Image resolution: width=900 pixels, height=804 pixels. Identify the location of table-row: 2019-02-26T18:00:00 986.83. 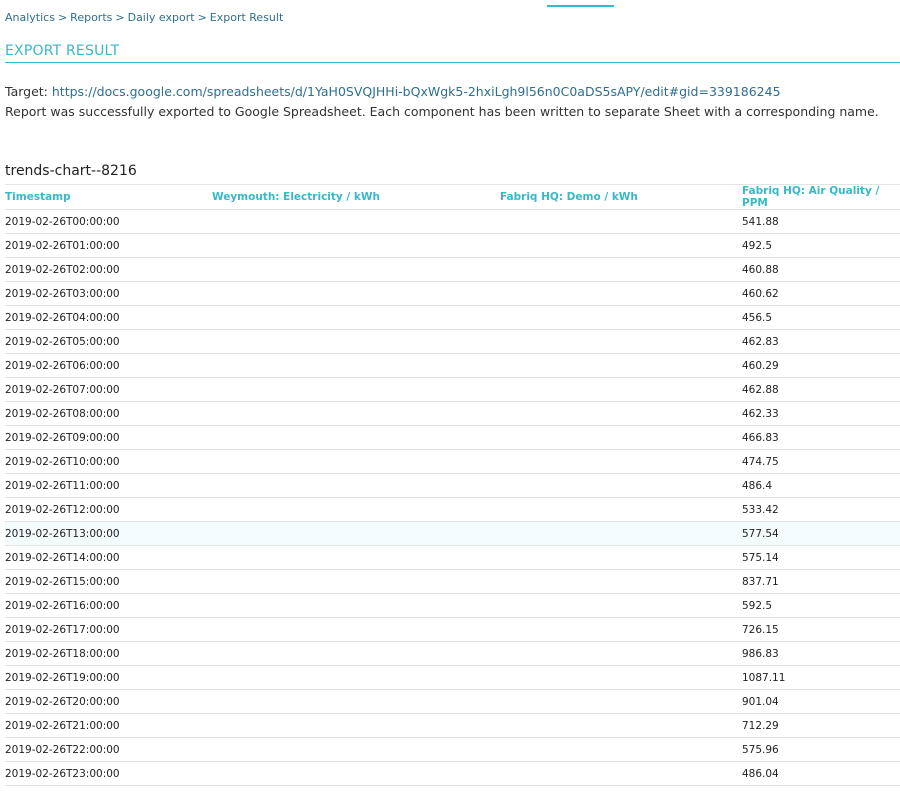
(452, 653).